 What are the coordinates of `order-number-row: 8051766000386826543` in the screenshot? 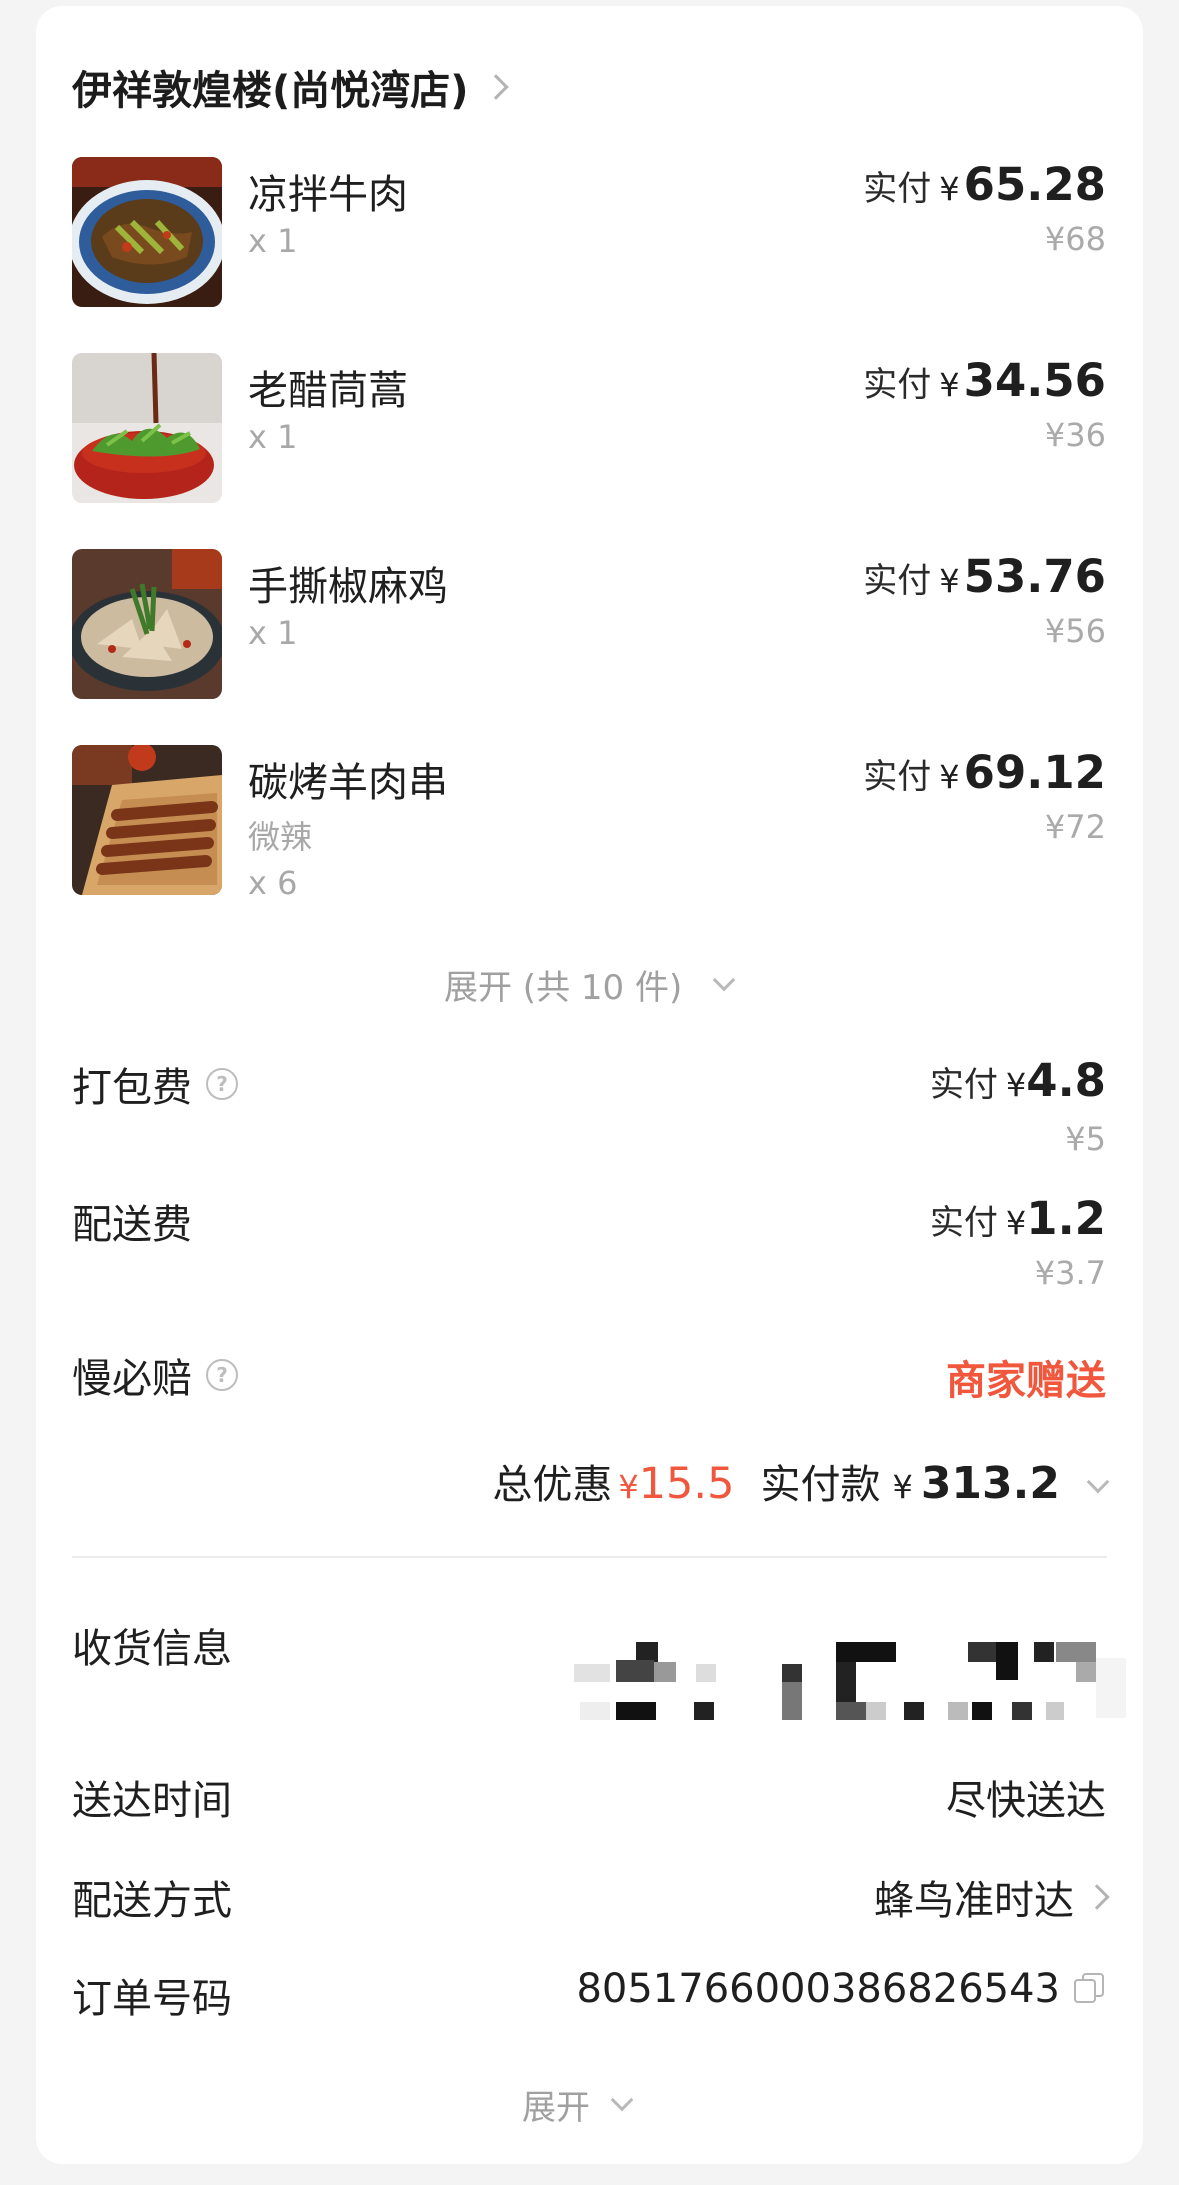 It's located at (841, 1989).